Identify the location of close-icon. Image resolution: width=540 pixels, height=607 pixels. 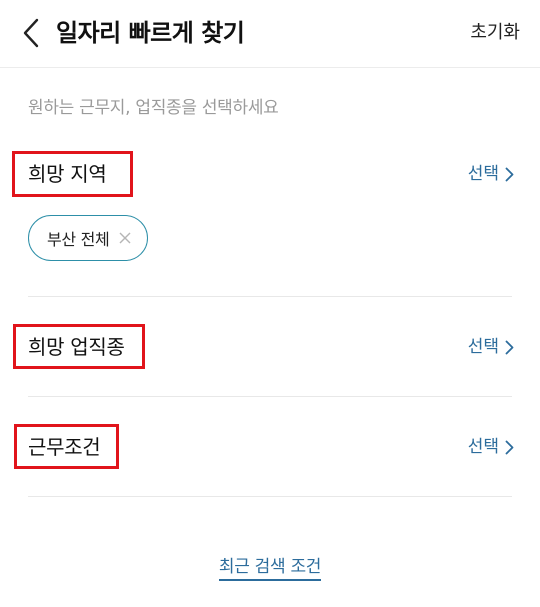
(125, 238).